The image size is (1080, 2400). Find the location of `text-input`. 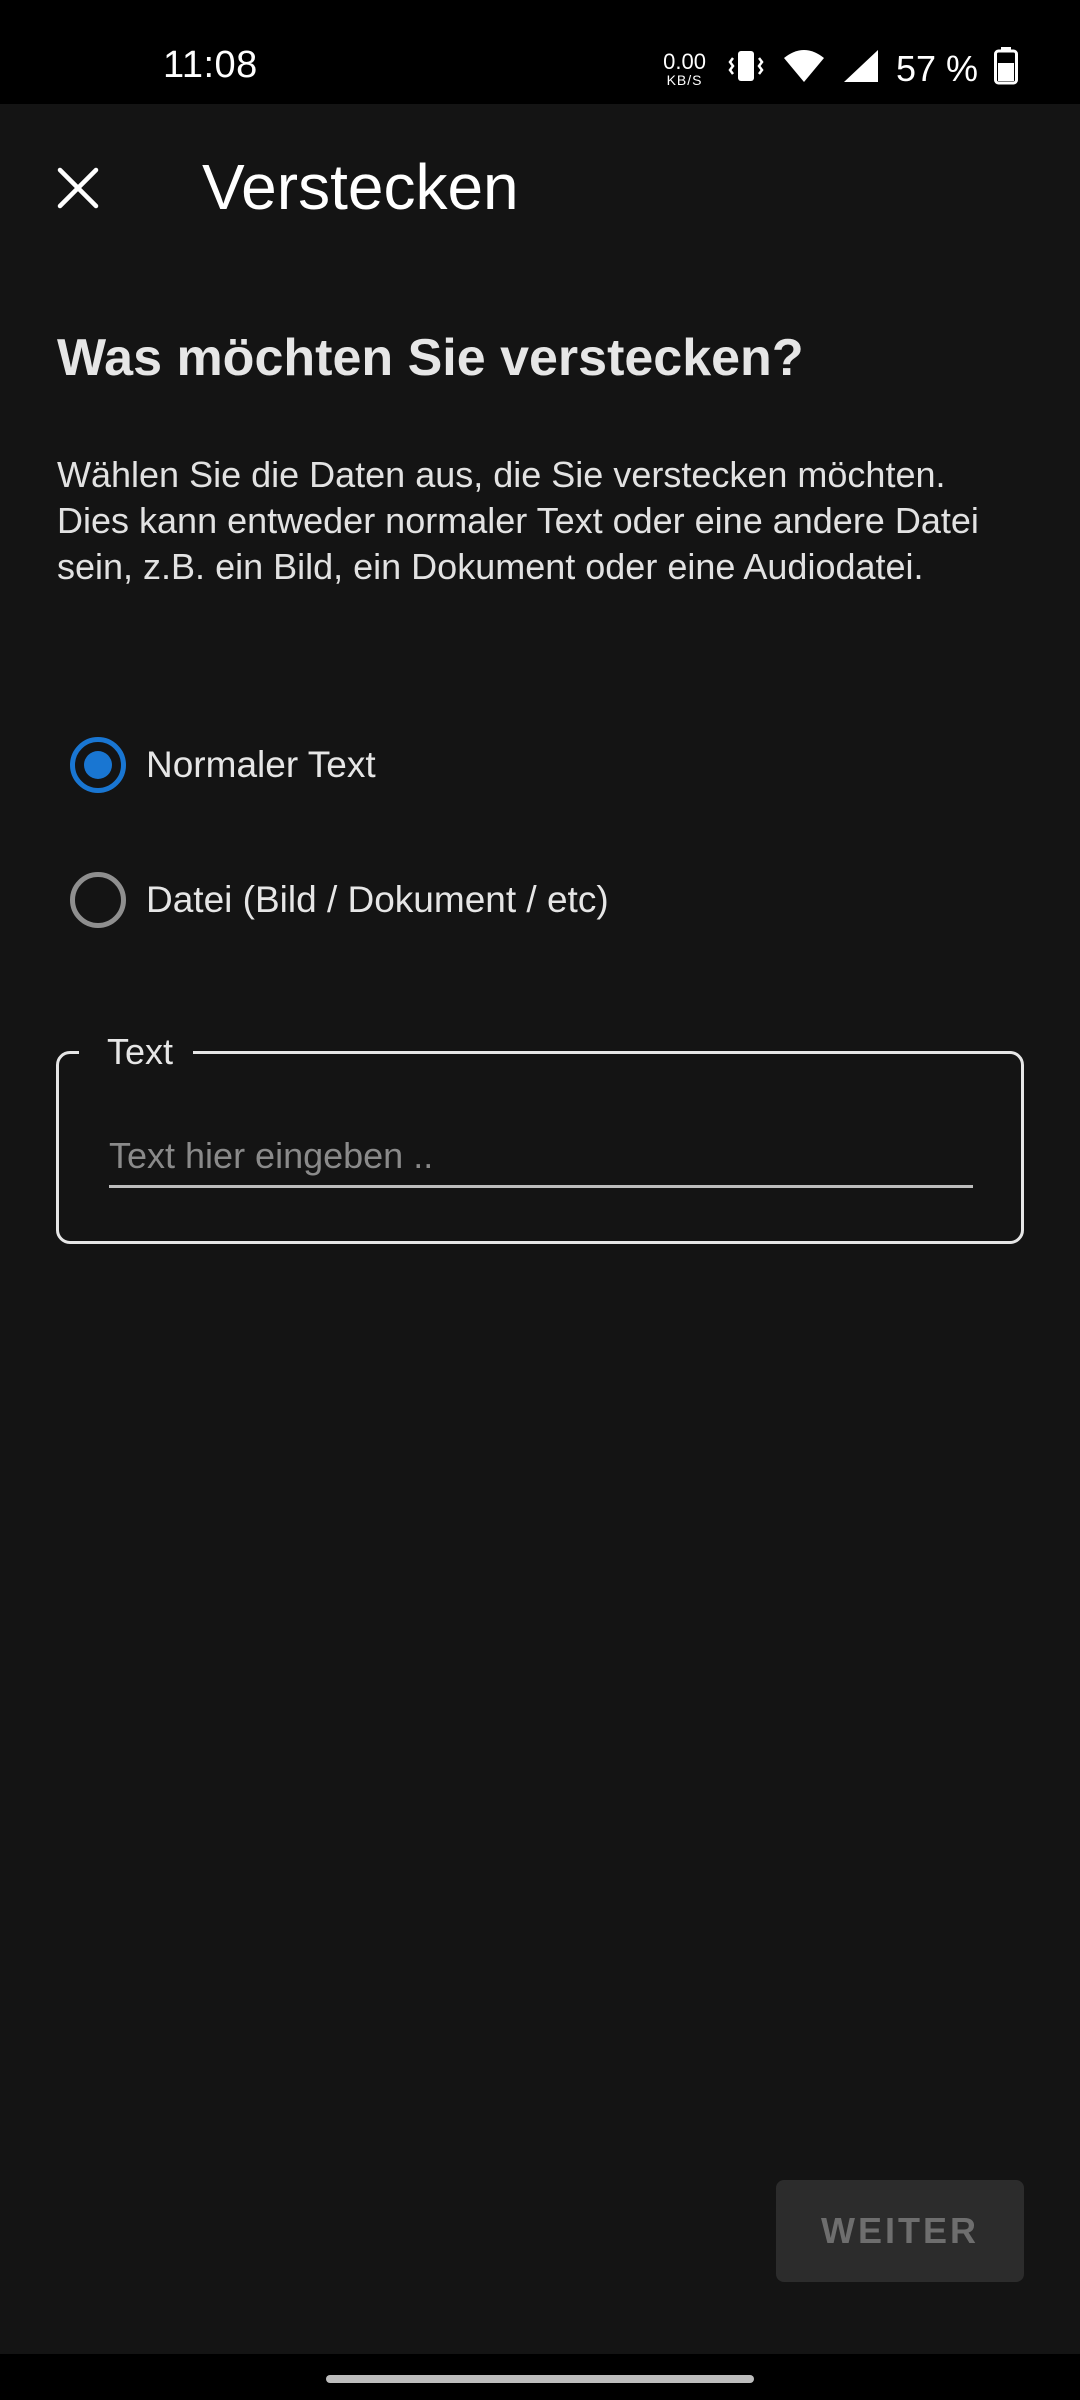

text-input is located at coordinates (541, 1157).